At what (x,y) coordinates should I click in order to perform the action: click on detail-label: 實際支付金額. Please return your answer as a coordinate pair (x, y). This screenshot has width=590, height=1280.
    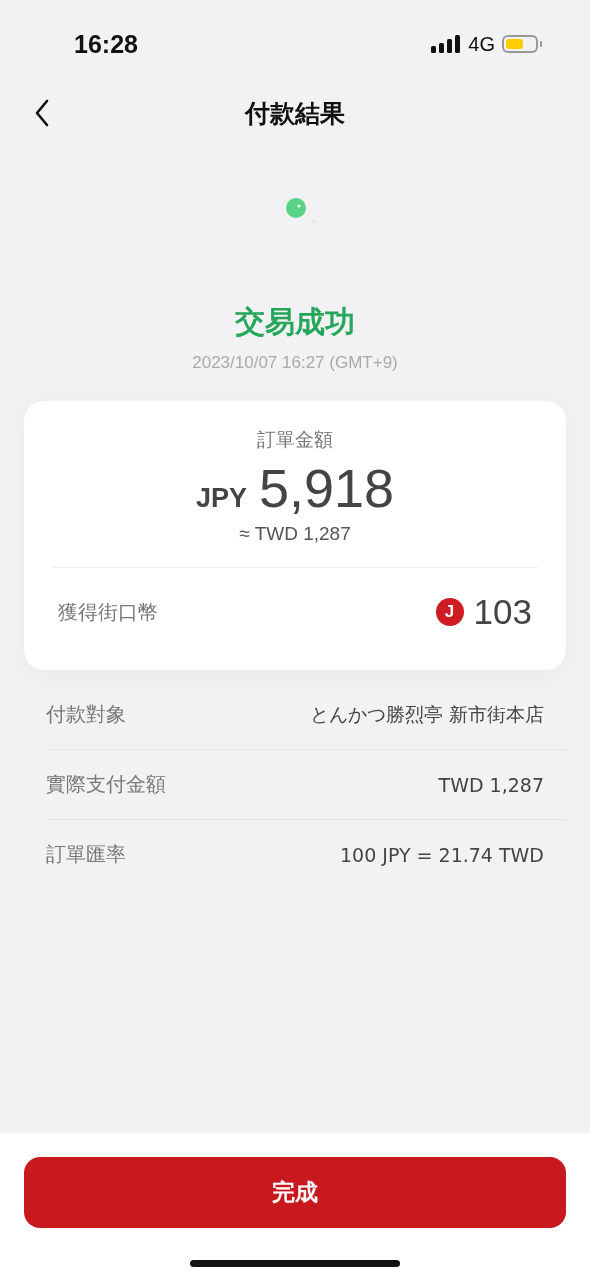
    Looking at the image, I should click on (106, 784).